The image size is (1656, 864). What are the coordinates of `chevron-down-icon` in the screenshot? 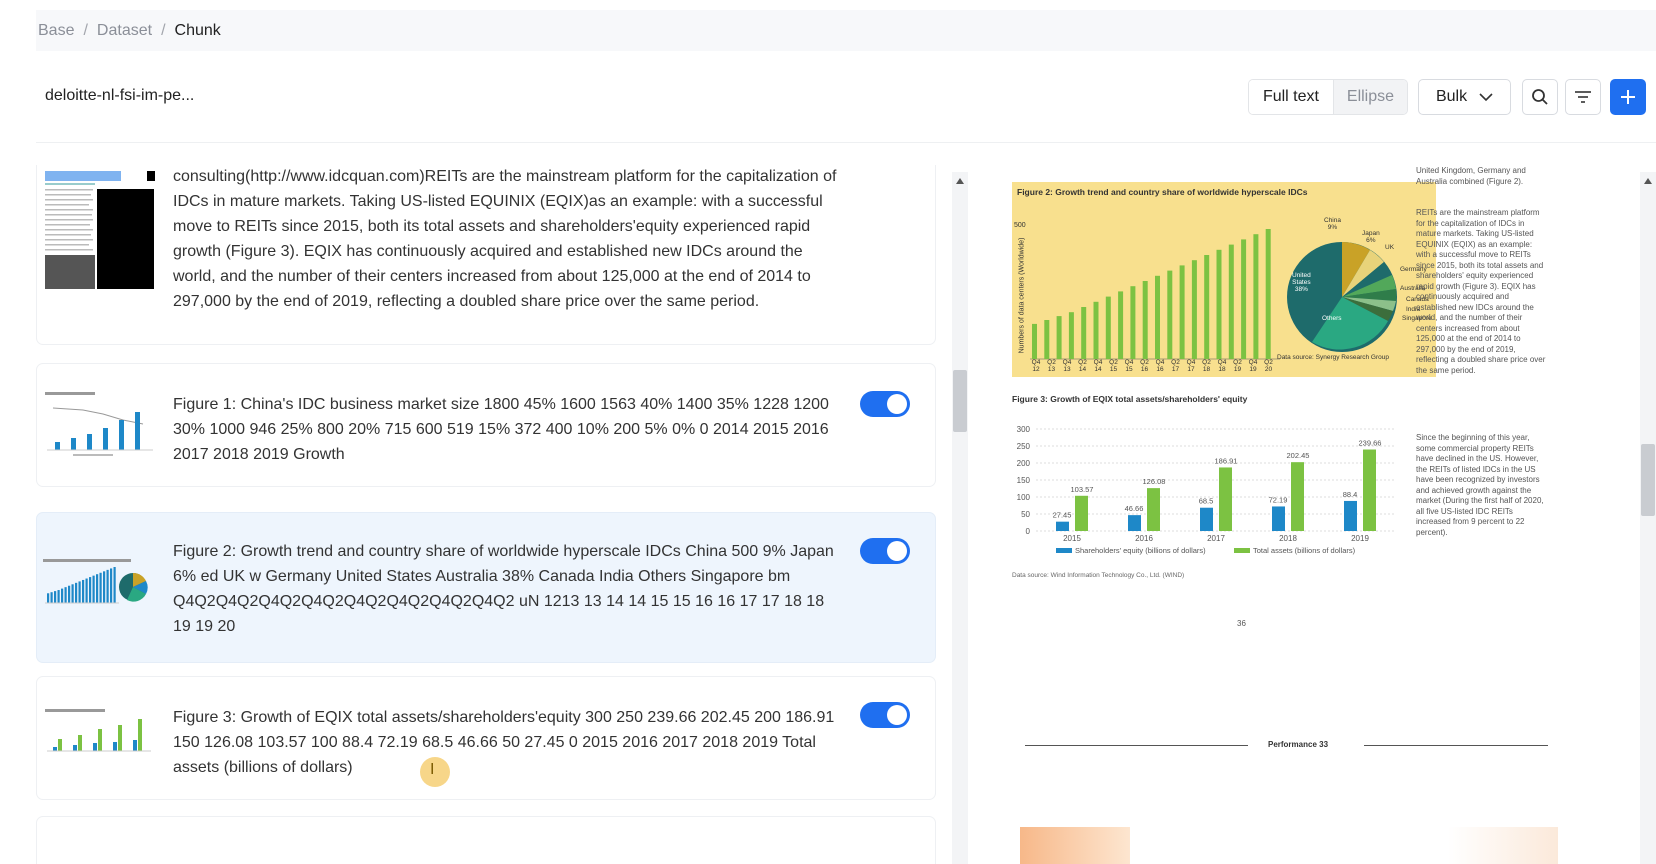 It's located at (1486, 96).